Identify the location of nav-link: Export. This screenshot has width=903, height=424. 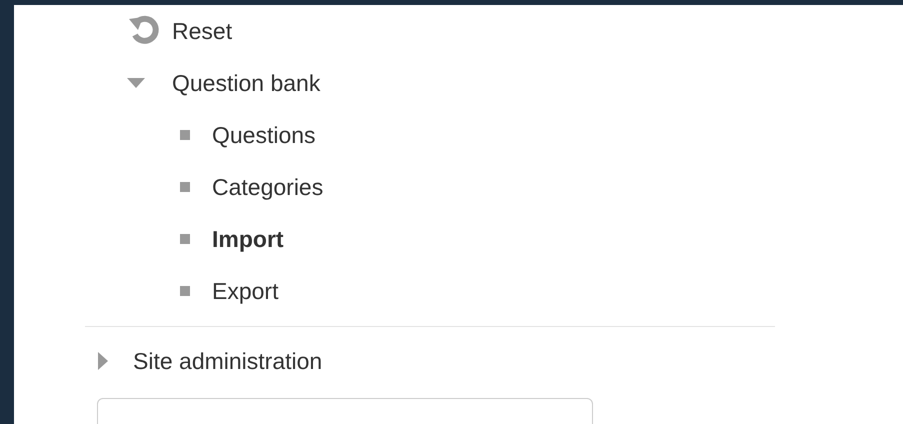
(245, 291).